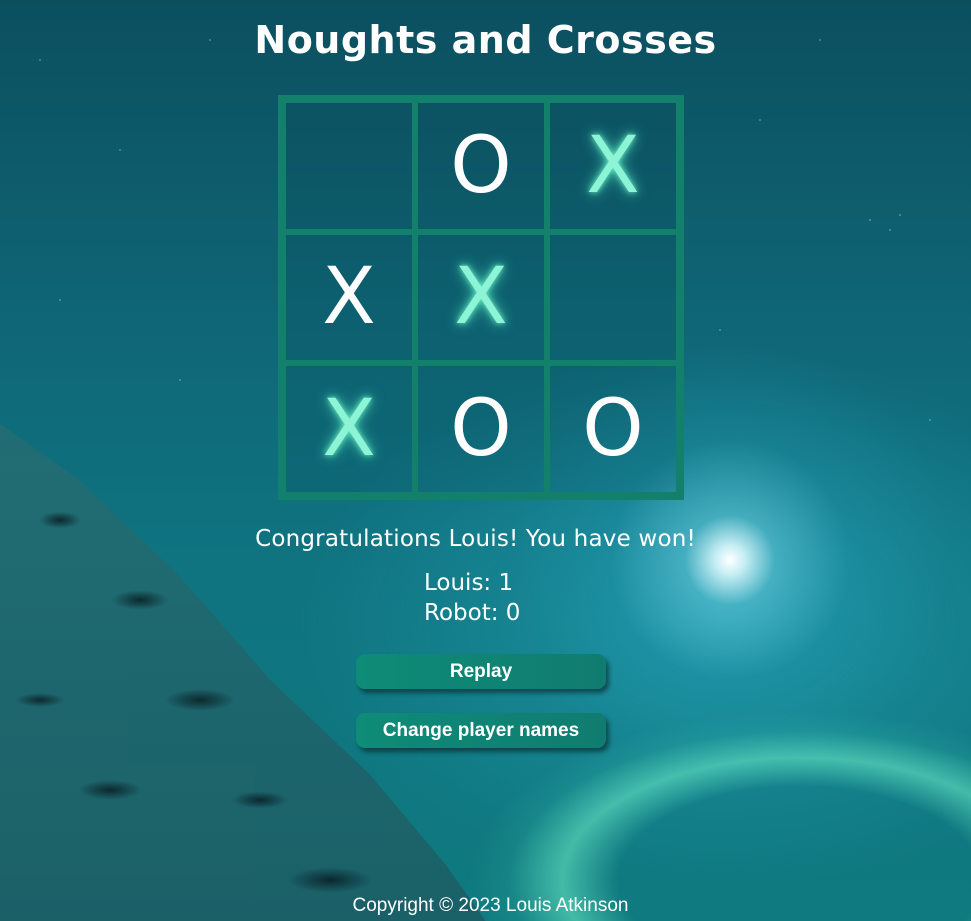 This screenshot has height=921, width=971. Describe the element at coordinates (349, 429) in the screenshot. I see `board-cell-7: X` at that location.